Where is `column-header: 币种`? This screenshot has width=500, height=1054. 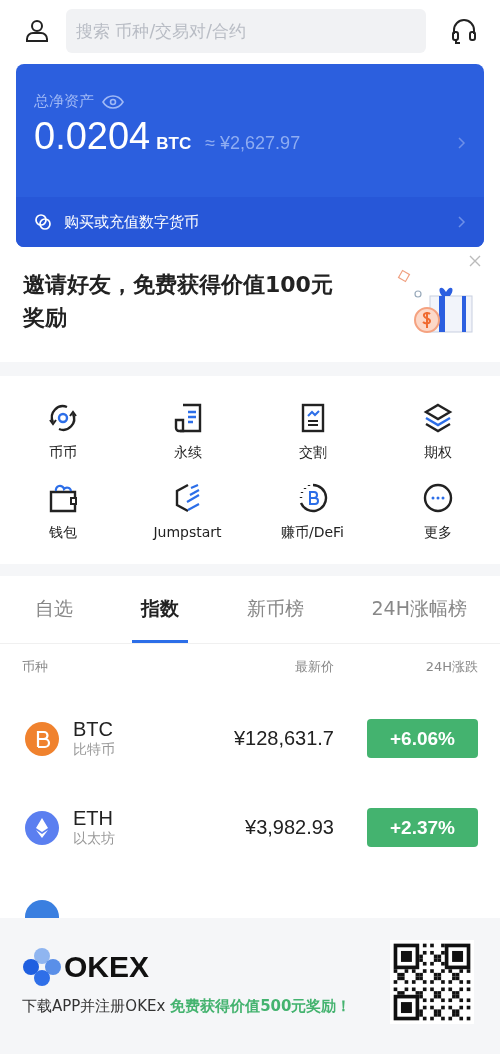 column-header: 币种 is located at coordinates (35, 667).